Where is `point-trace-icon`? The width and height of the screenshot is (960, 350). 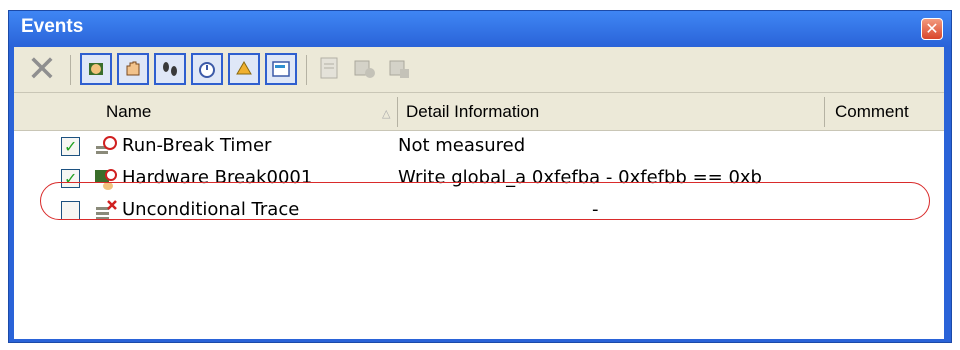
point-trace-icon is located at coordinates (244, 69).